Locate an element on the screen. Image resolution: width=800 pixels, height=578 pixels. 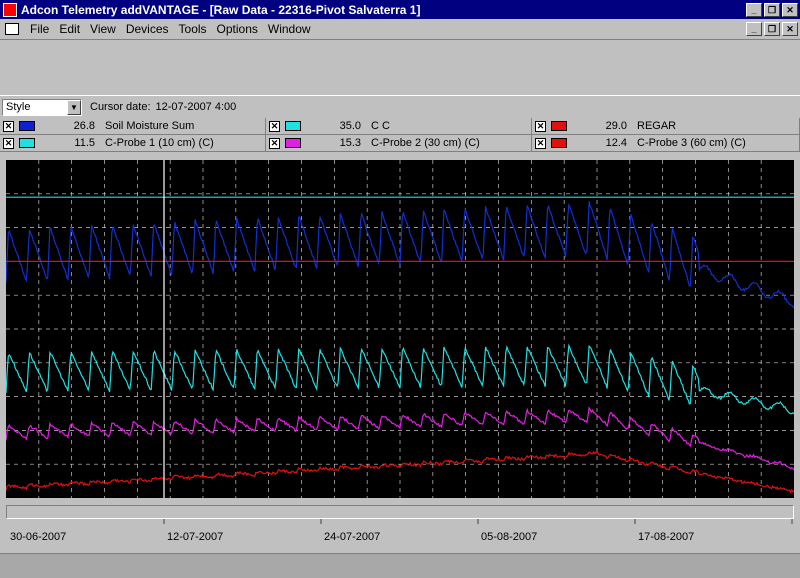
legend-item: ✕ 29.0 REGAR is located at coordinates (666, 126).